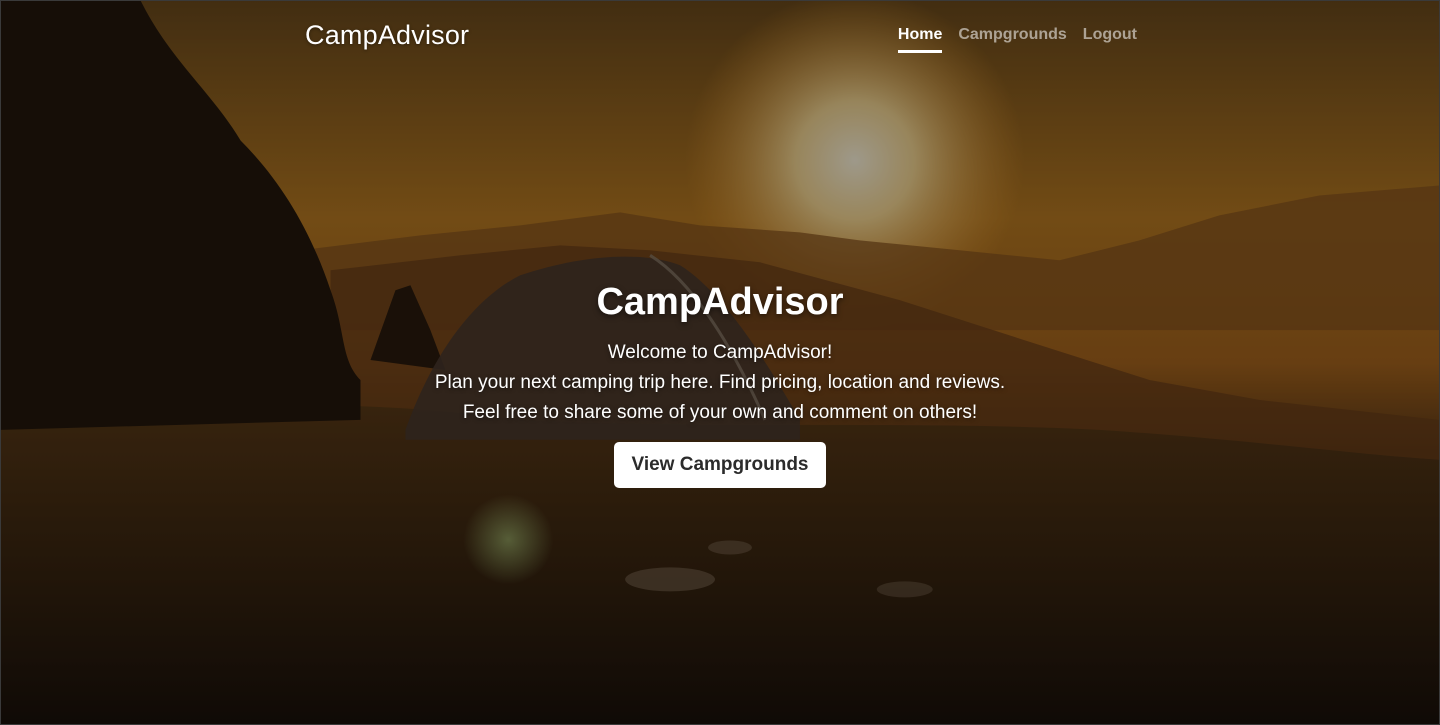 This screenshot has height=725, width=1440. What do you see at coordinates (1012, 39) in the screenshot?
I see `nav-campgrounds-link: Campgrounds` at bounding box center [1012, 39].